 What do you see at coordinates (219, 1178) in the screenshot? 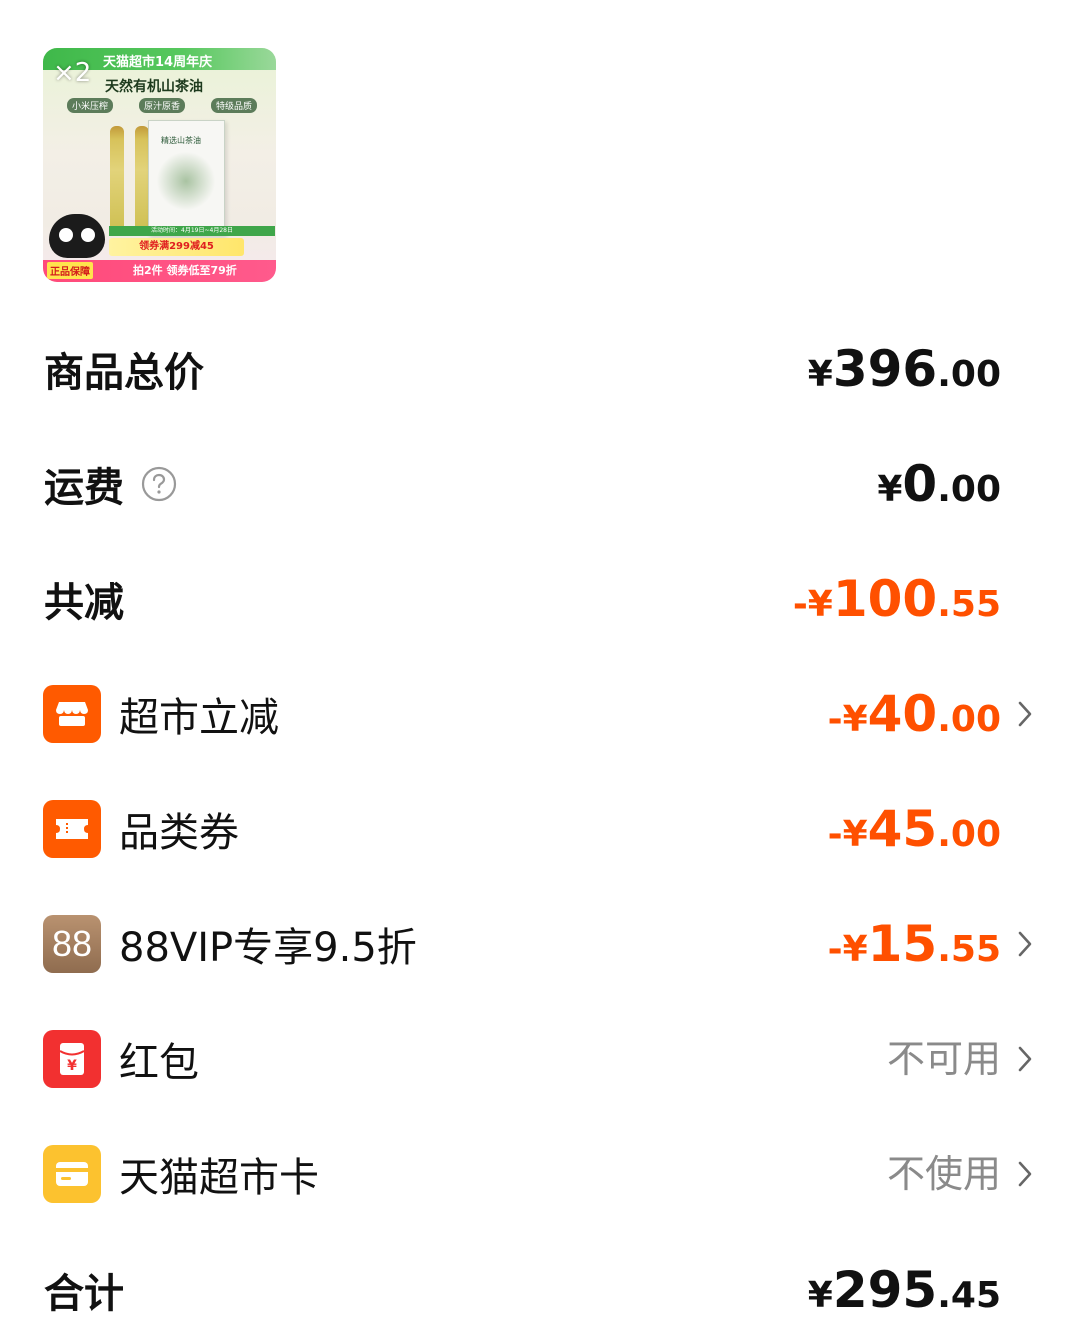
I see `supermarket-card-label: 天猫超市卡` at bounding box center [219, 1178].